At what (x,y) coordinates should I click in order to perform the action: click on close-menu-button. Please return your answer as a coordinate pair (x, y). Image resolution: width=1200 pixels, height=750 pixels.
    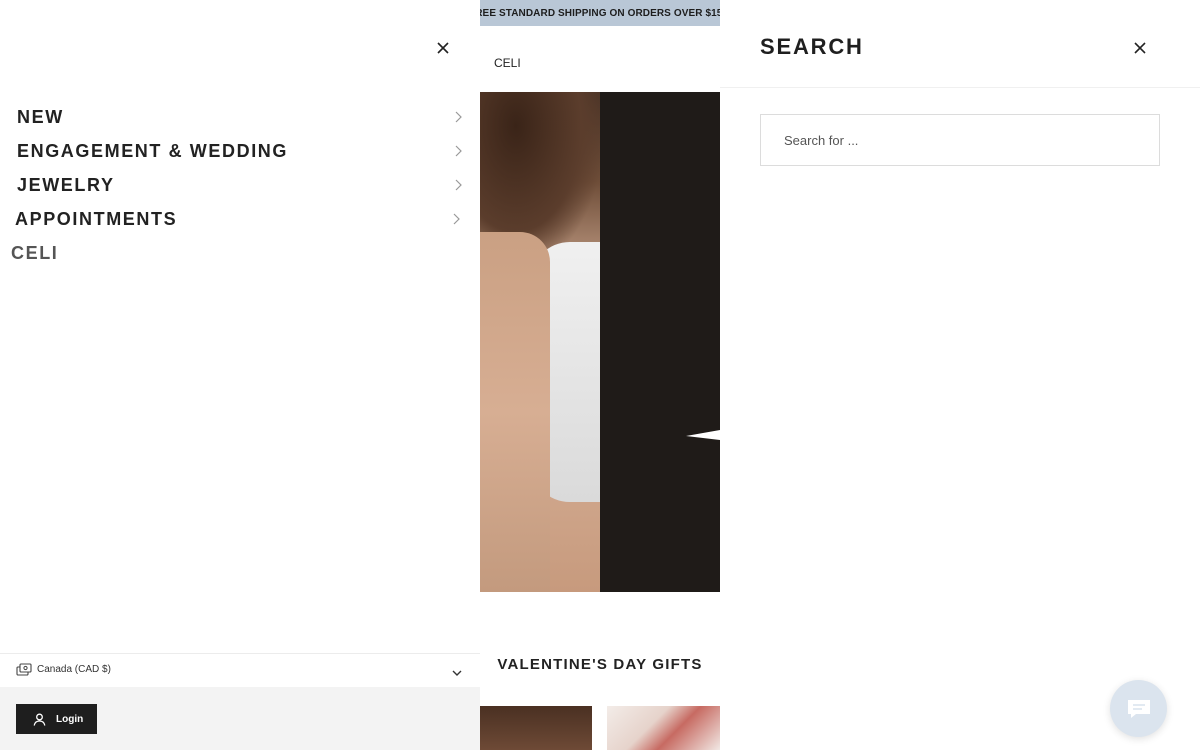
    Looking at the image, I should click on (443, 48).